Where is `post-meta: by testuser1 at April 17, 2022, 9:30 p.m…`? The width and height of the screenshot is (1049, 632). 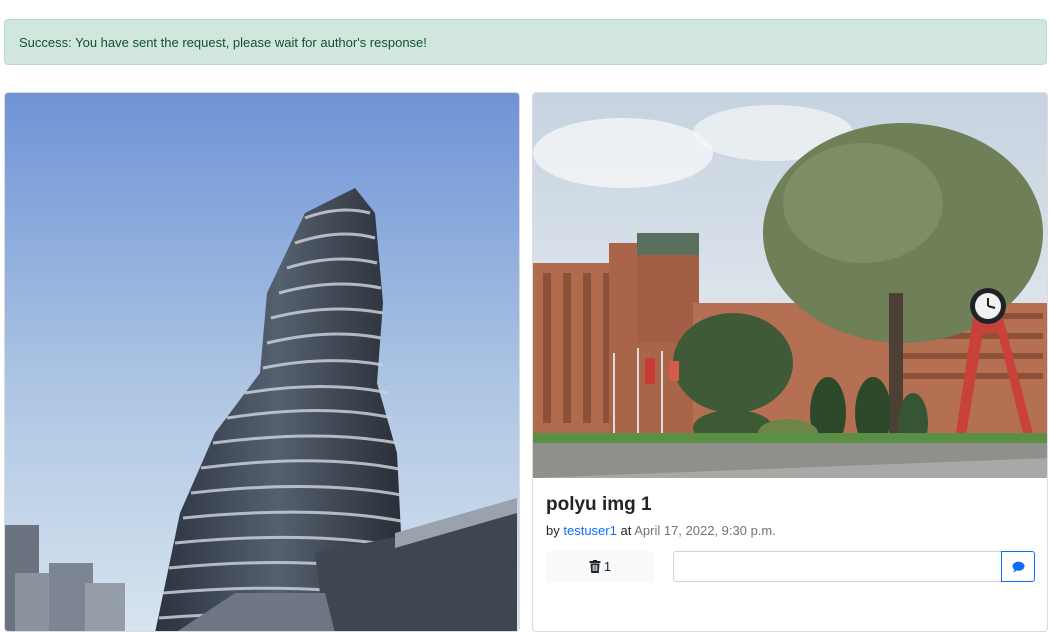
post-meta: by testuser1 at April 17, 2022, 9:30 p.m… is located at coordinates (790, 530).